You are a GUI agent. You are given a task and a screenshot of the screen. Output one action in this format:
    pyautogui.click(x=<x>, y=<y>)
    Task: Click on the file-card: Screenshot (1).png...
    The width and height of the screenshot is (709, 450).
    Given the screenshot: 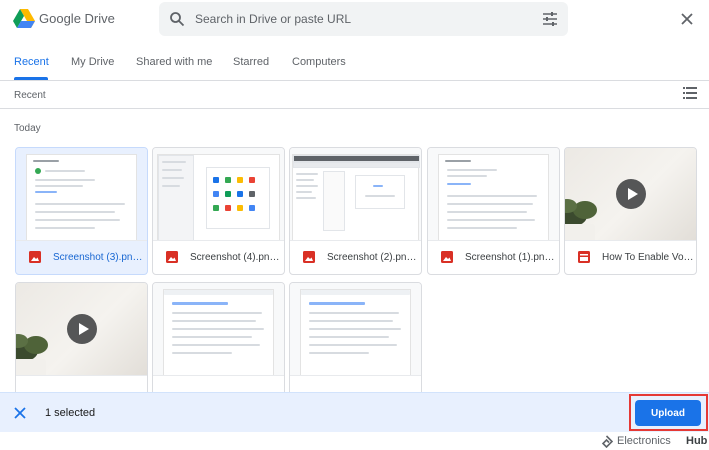 What is the action you would take?
    pyautogui.click(x=493, y=211)
    